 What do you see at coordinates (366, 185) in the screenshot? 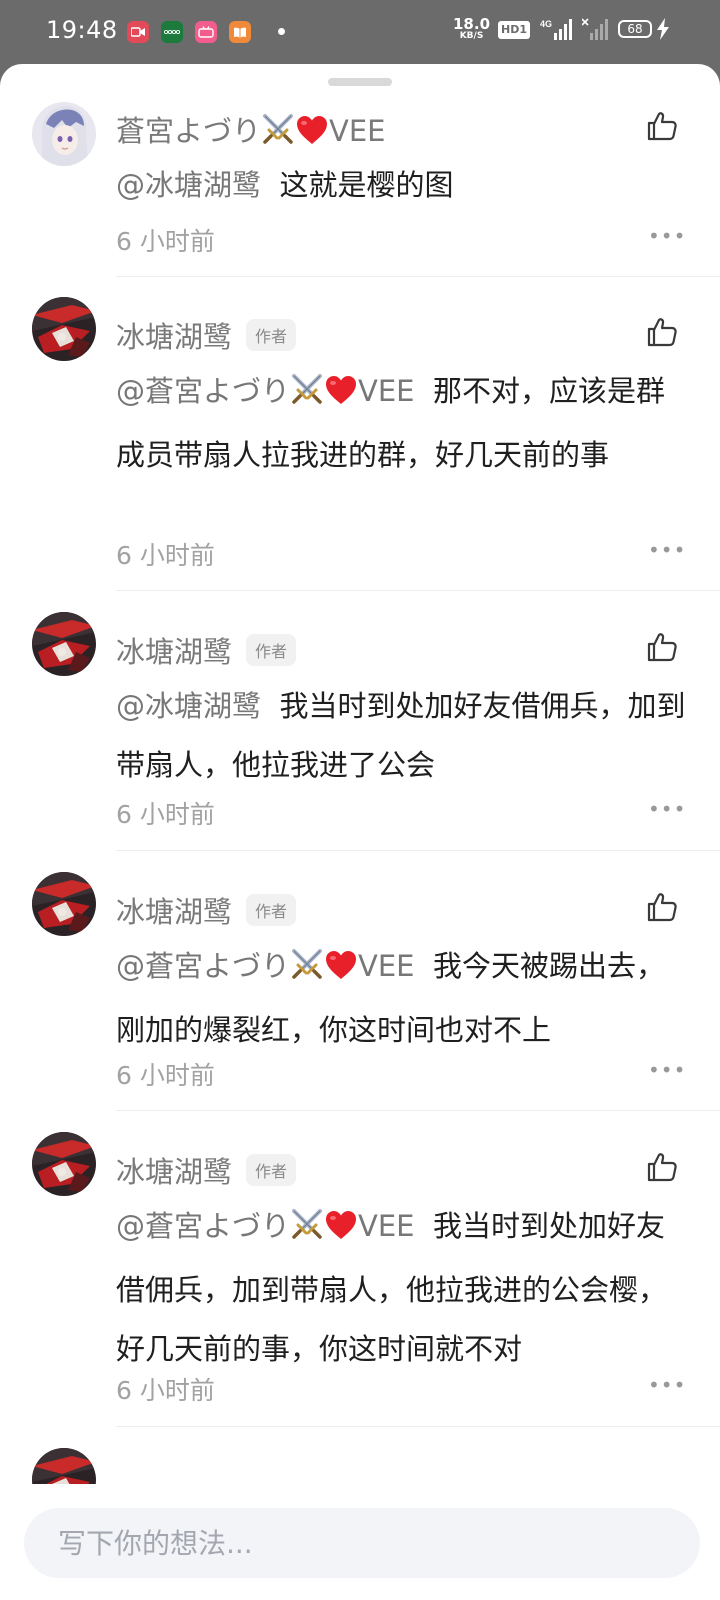
I see `comment-body: 这就是樱的图` at bounding box center [366, 185].